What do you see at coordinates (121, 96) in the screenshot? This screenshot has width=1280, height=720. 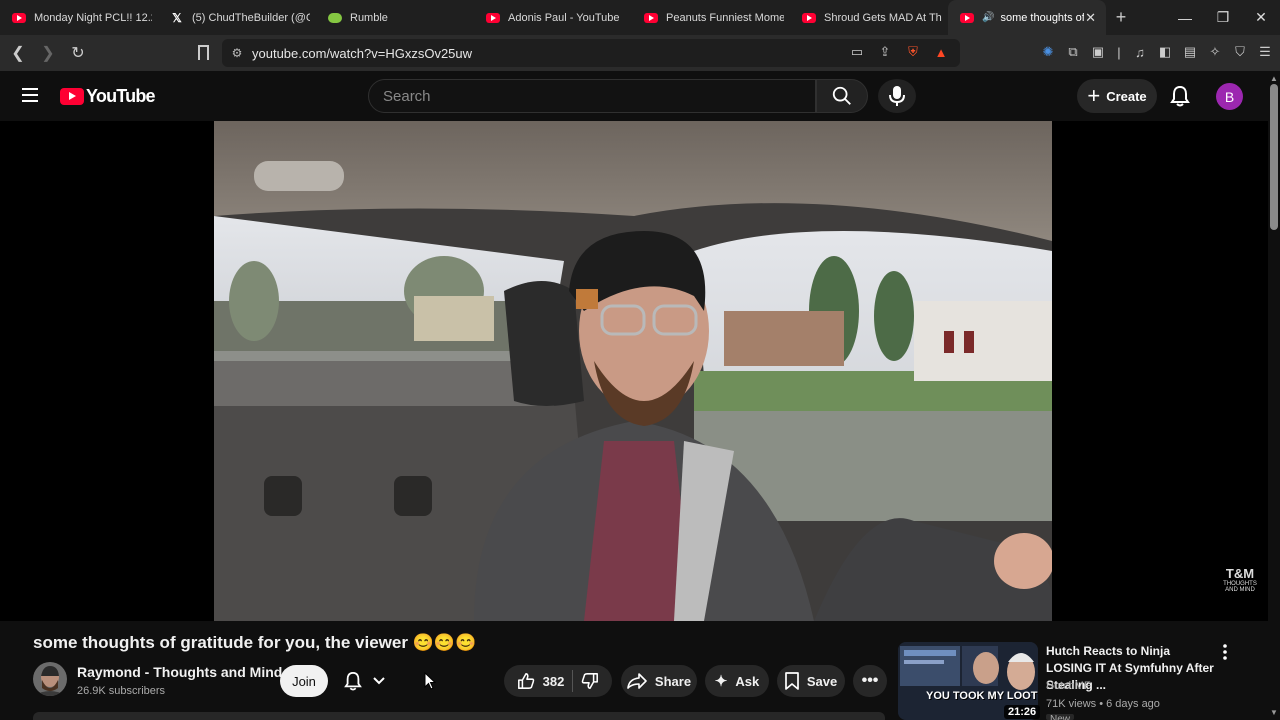 I see `logo-text: YouTube` at bounding box center [121, 96].